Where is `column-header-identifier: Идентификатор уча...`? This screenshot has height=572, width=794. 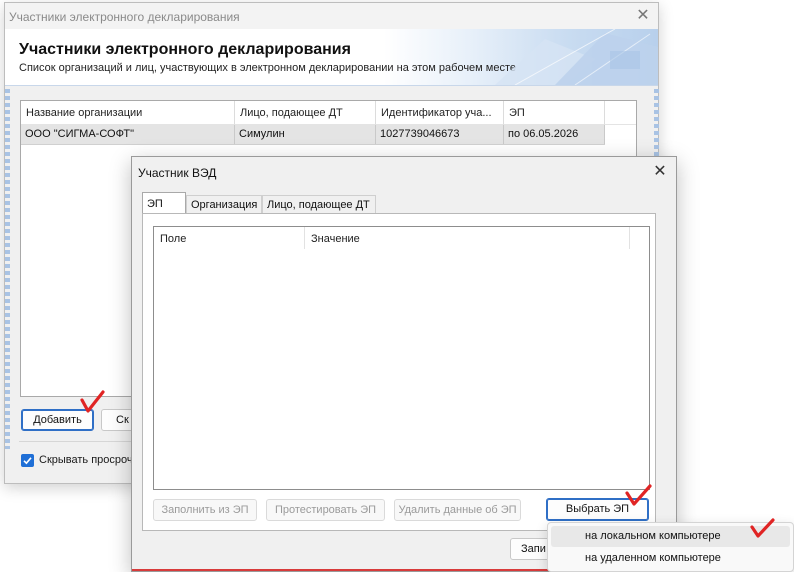 column-header-identifier: Идентификатор уча... is located at coordinates (440, 113).